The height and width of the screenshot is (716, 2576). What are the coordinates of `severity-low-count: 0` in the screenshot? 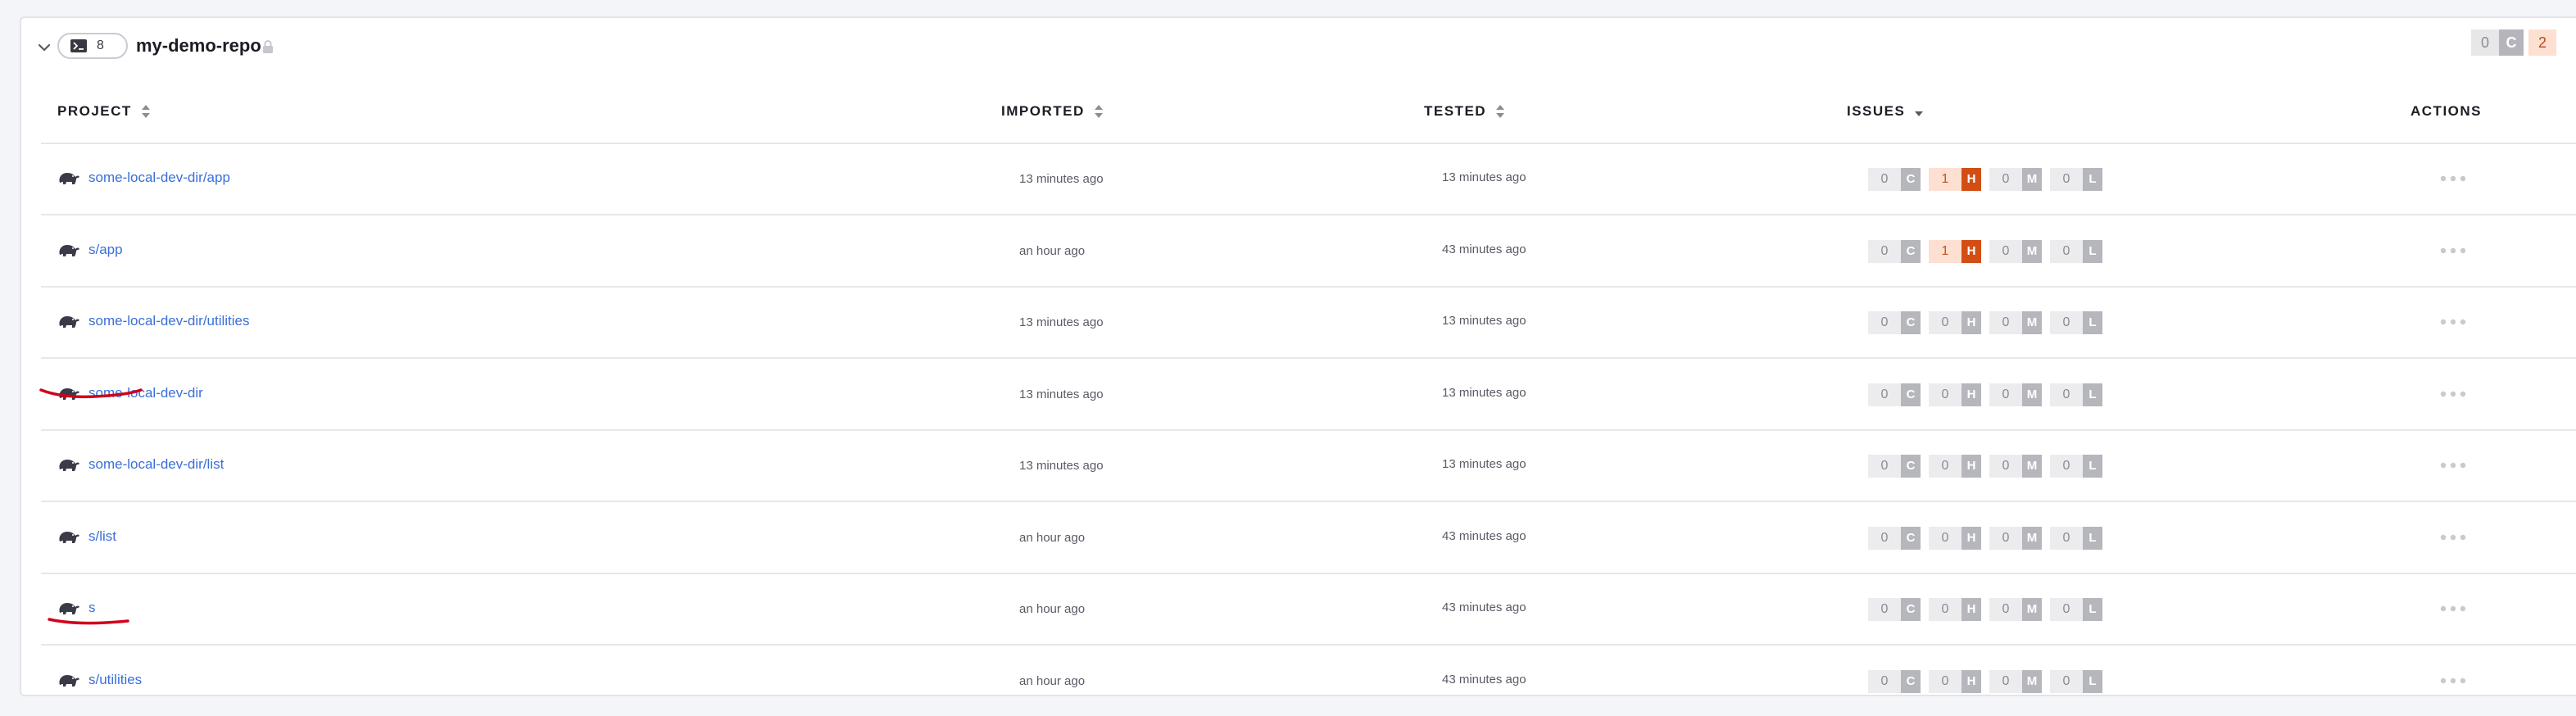 It's located at (2066, 179).